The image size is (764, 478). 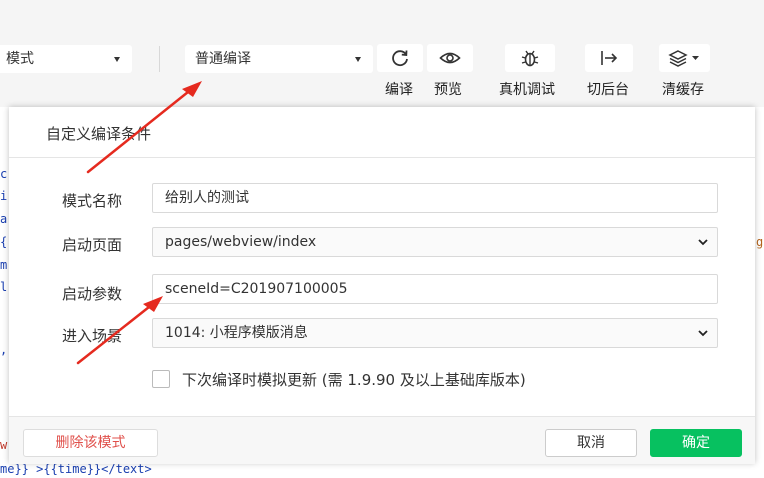 I want to click on code-fragment: l, so click(x=4, y=287).